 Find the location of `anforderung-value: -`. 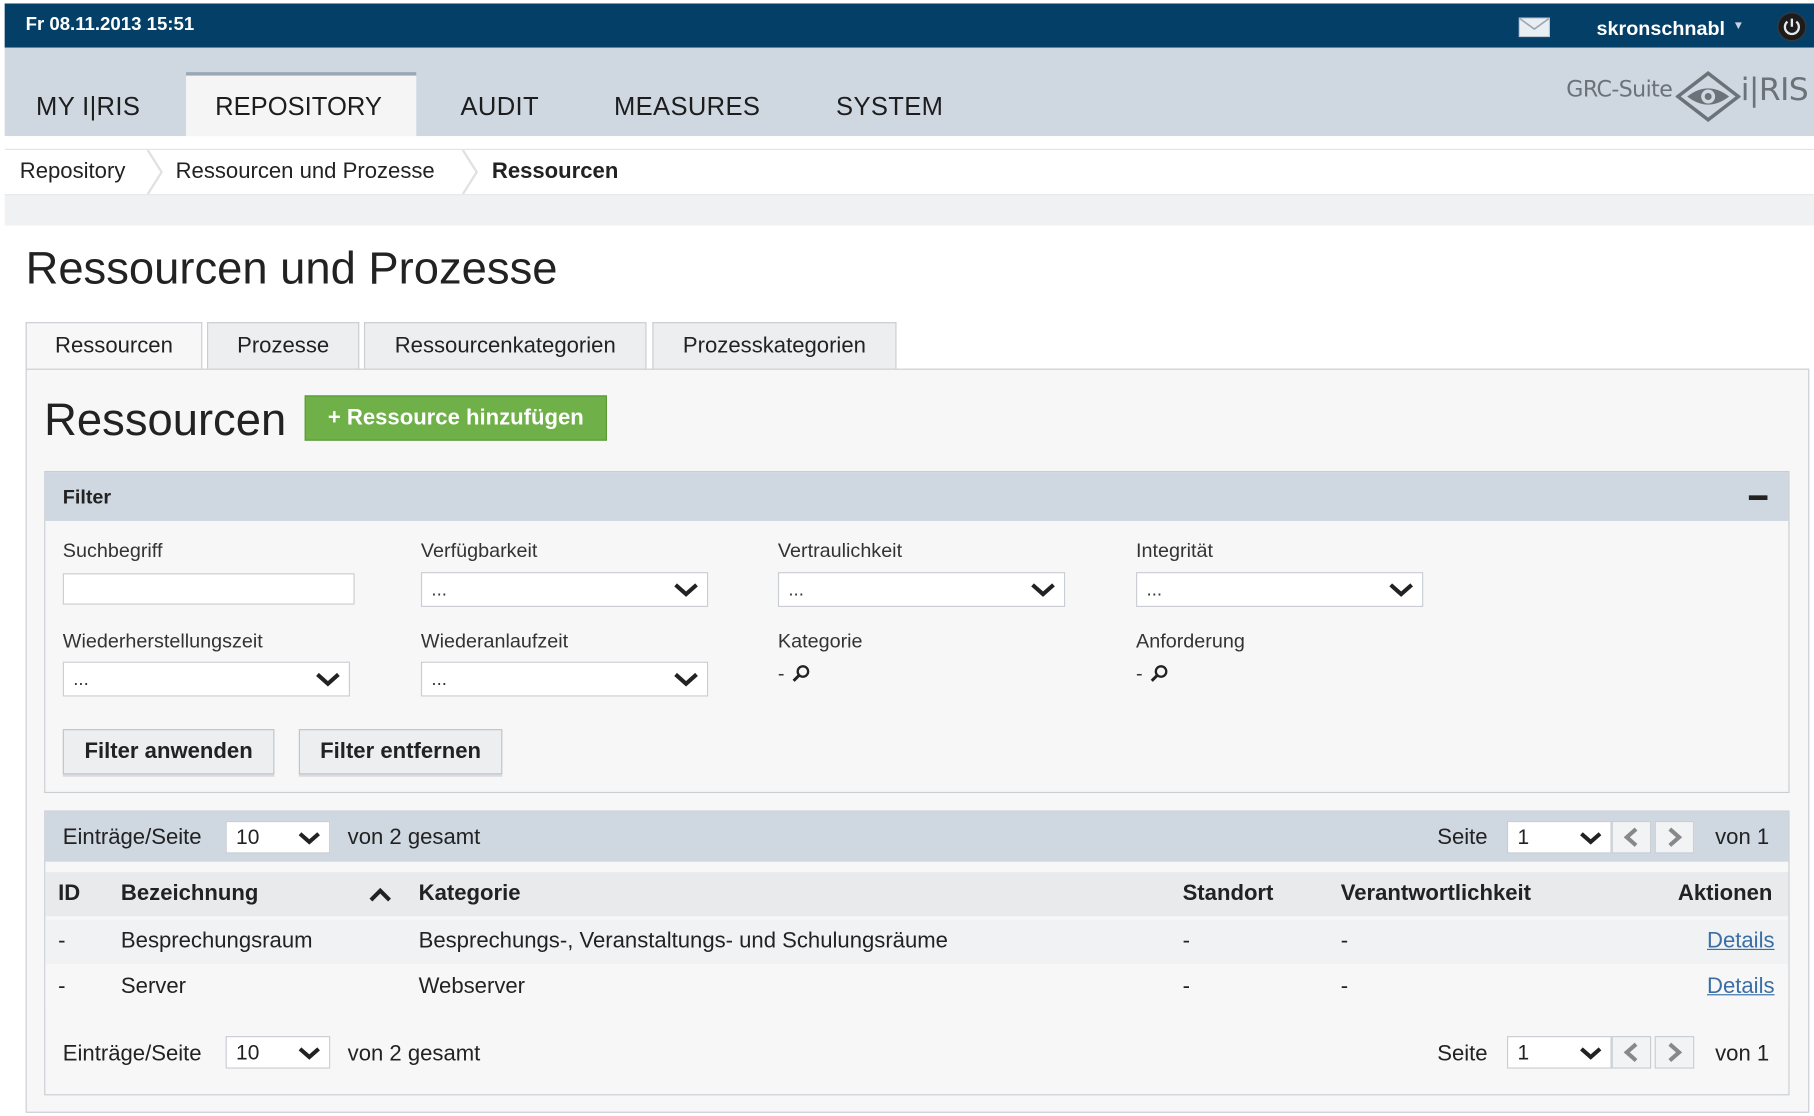

anforderung-value: - is located at coordinates (1139, 673).